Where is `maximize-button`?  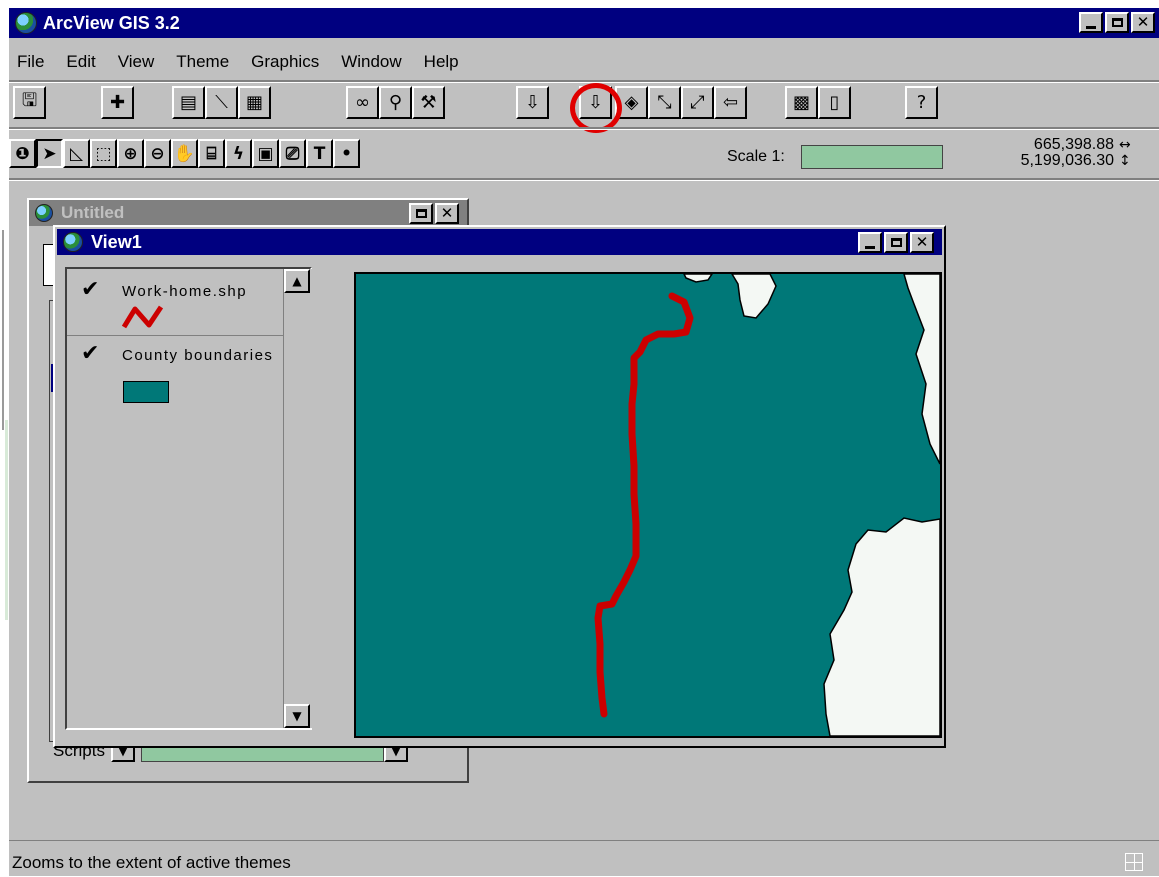 maximize-button is located at coordinates (1117, 22).